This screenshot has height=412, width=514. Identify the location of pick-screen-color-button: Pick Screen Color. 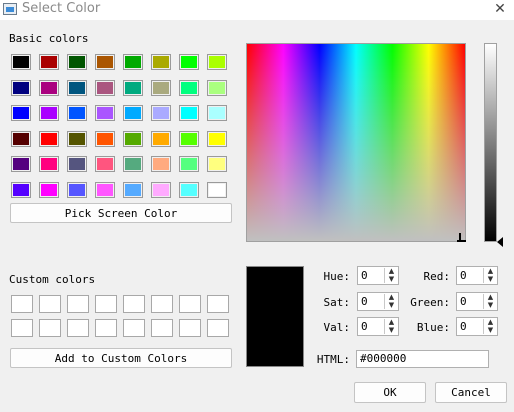
(121, 213).